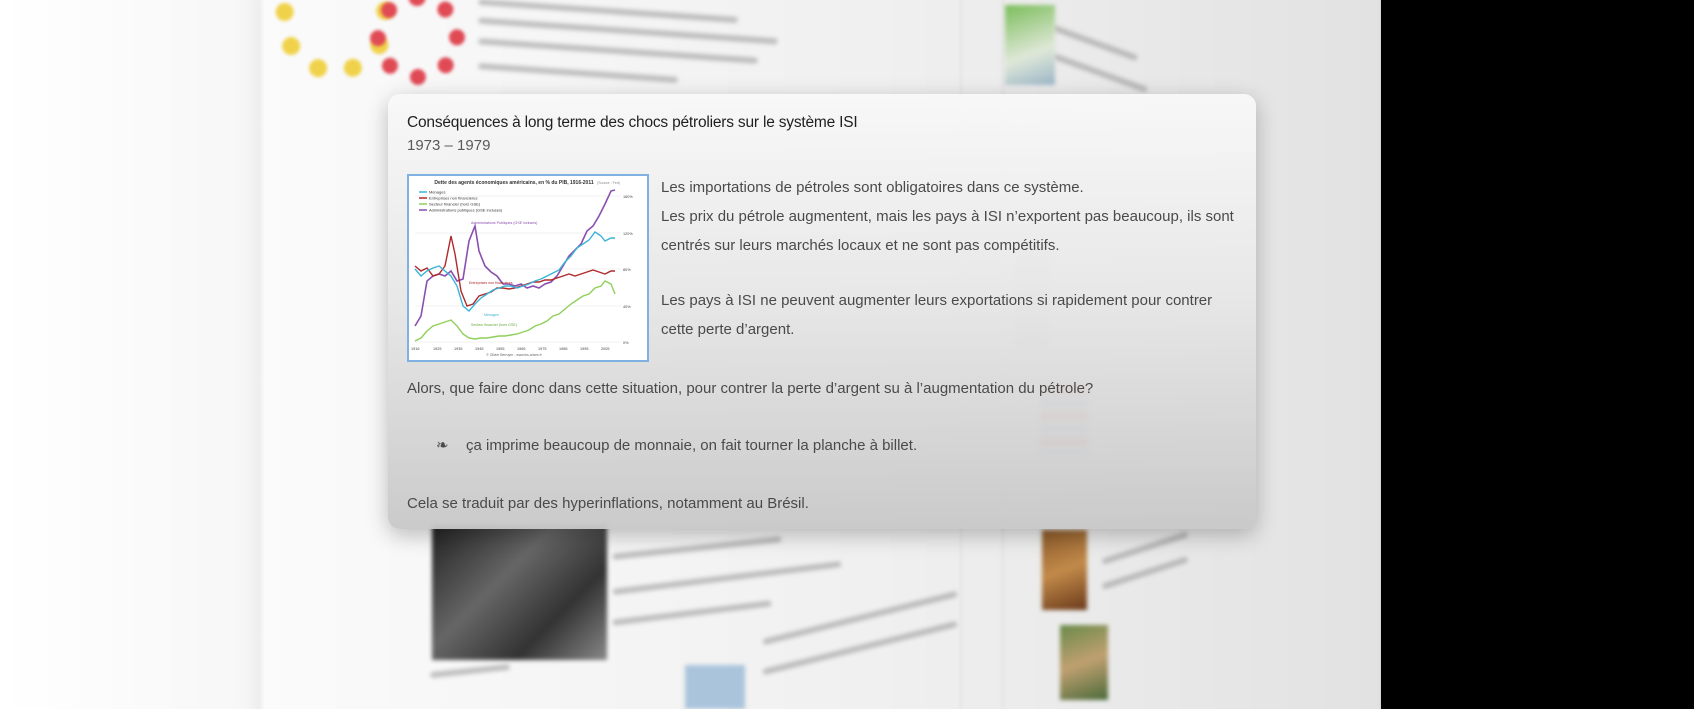  Describe the element at coordinates (628, 234) in the screenshot. I see `y-tick: 120%` at that location.